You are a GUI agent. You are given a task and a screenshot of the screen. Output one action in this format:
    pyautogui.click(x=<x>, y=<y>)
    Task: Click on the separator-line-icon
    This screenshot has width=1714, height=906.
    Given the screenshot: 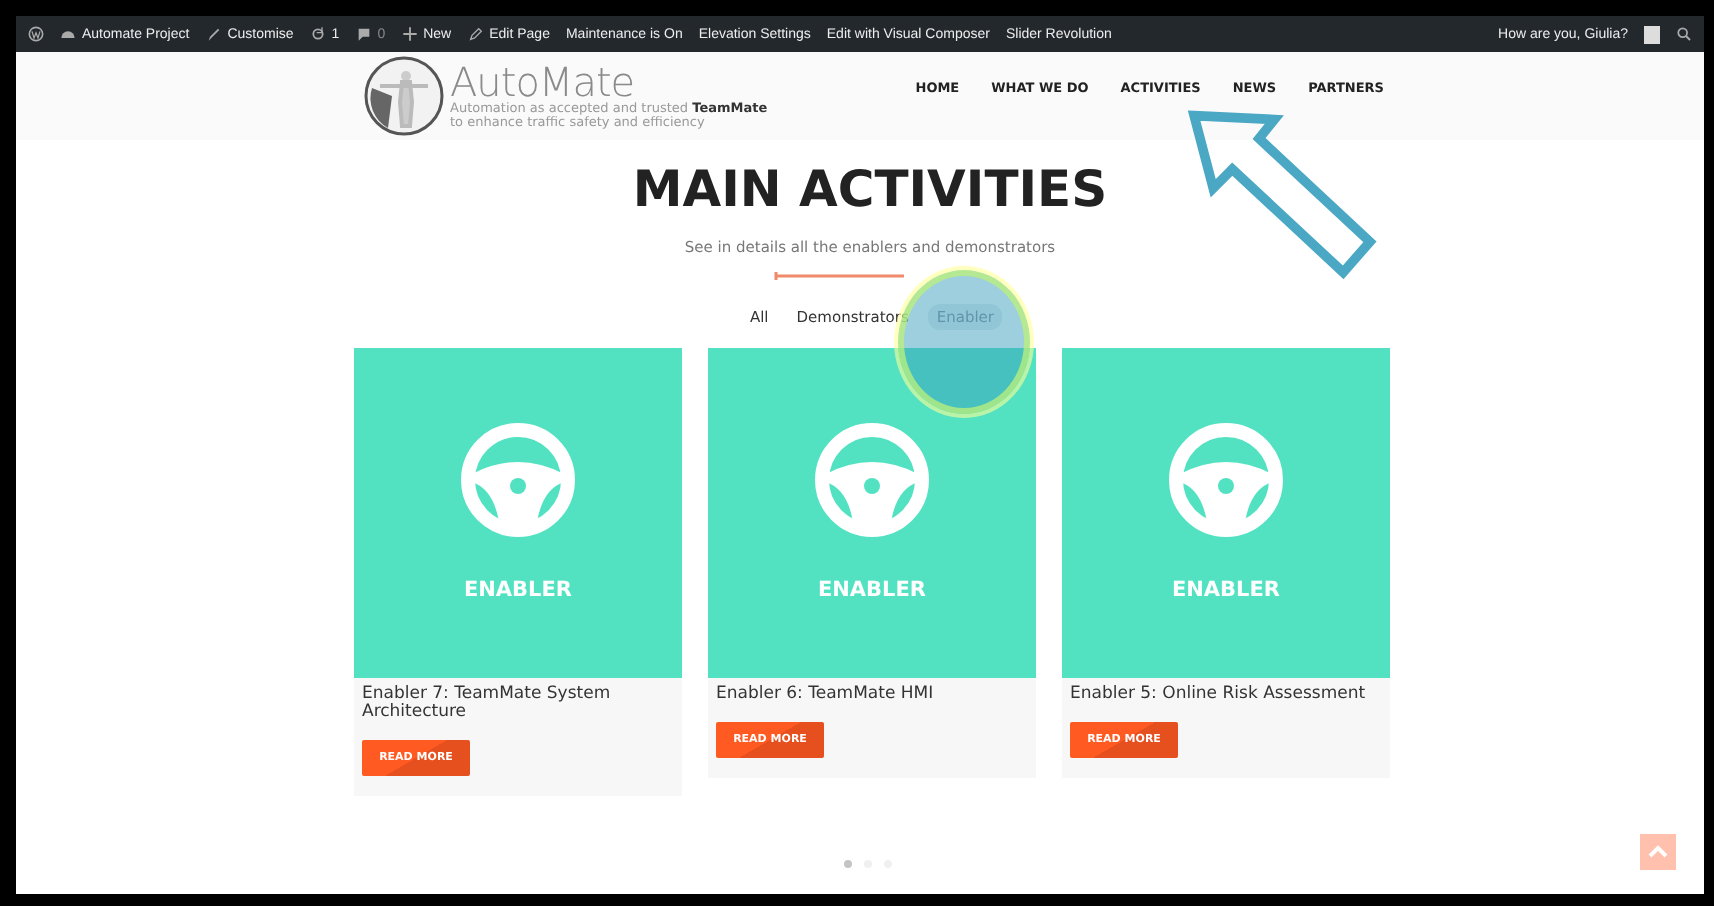 What is the action you would take?
    pyautogui.click(x=840, y=276)
    